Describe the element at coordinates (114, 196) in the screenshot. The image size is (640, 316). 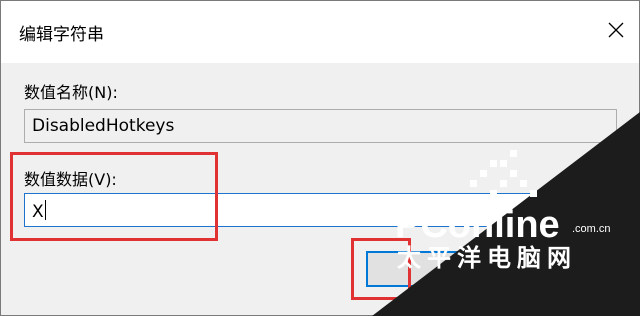
I see `value-data-highlight` at that location.